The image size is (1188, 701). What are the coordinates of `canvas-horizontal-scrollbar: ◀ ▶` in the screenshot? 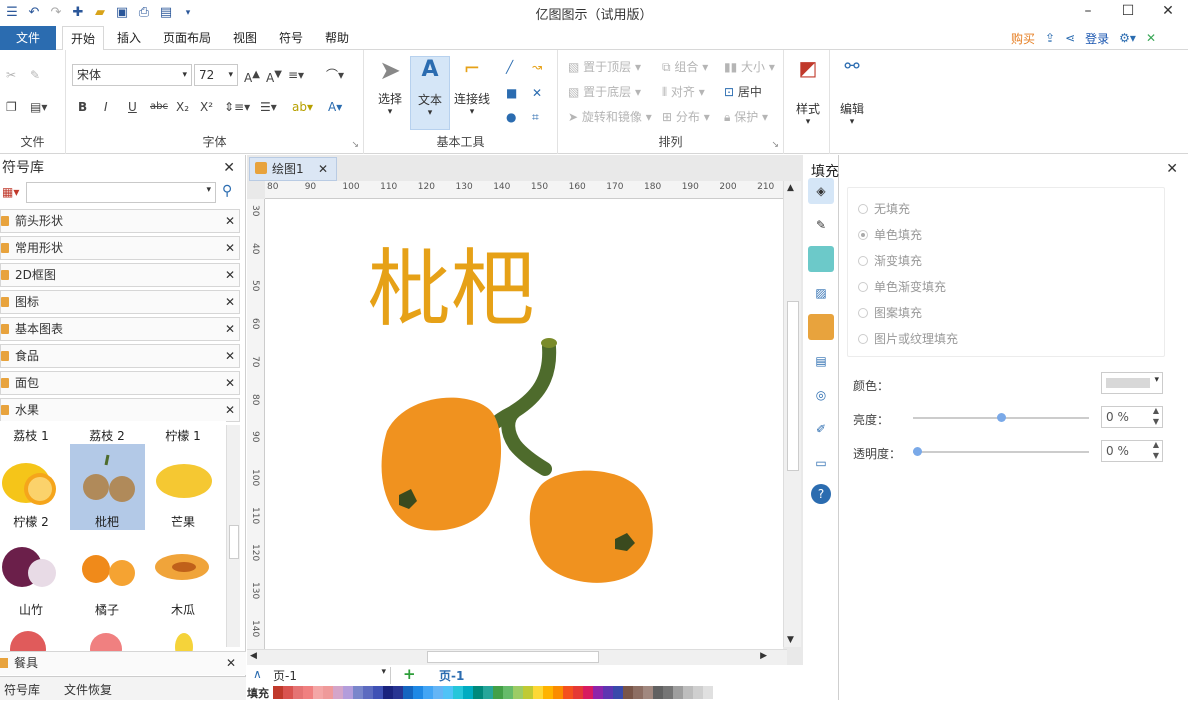 It's located at (517, 657).